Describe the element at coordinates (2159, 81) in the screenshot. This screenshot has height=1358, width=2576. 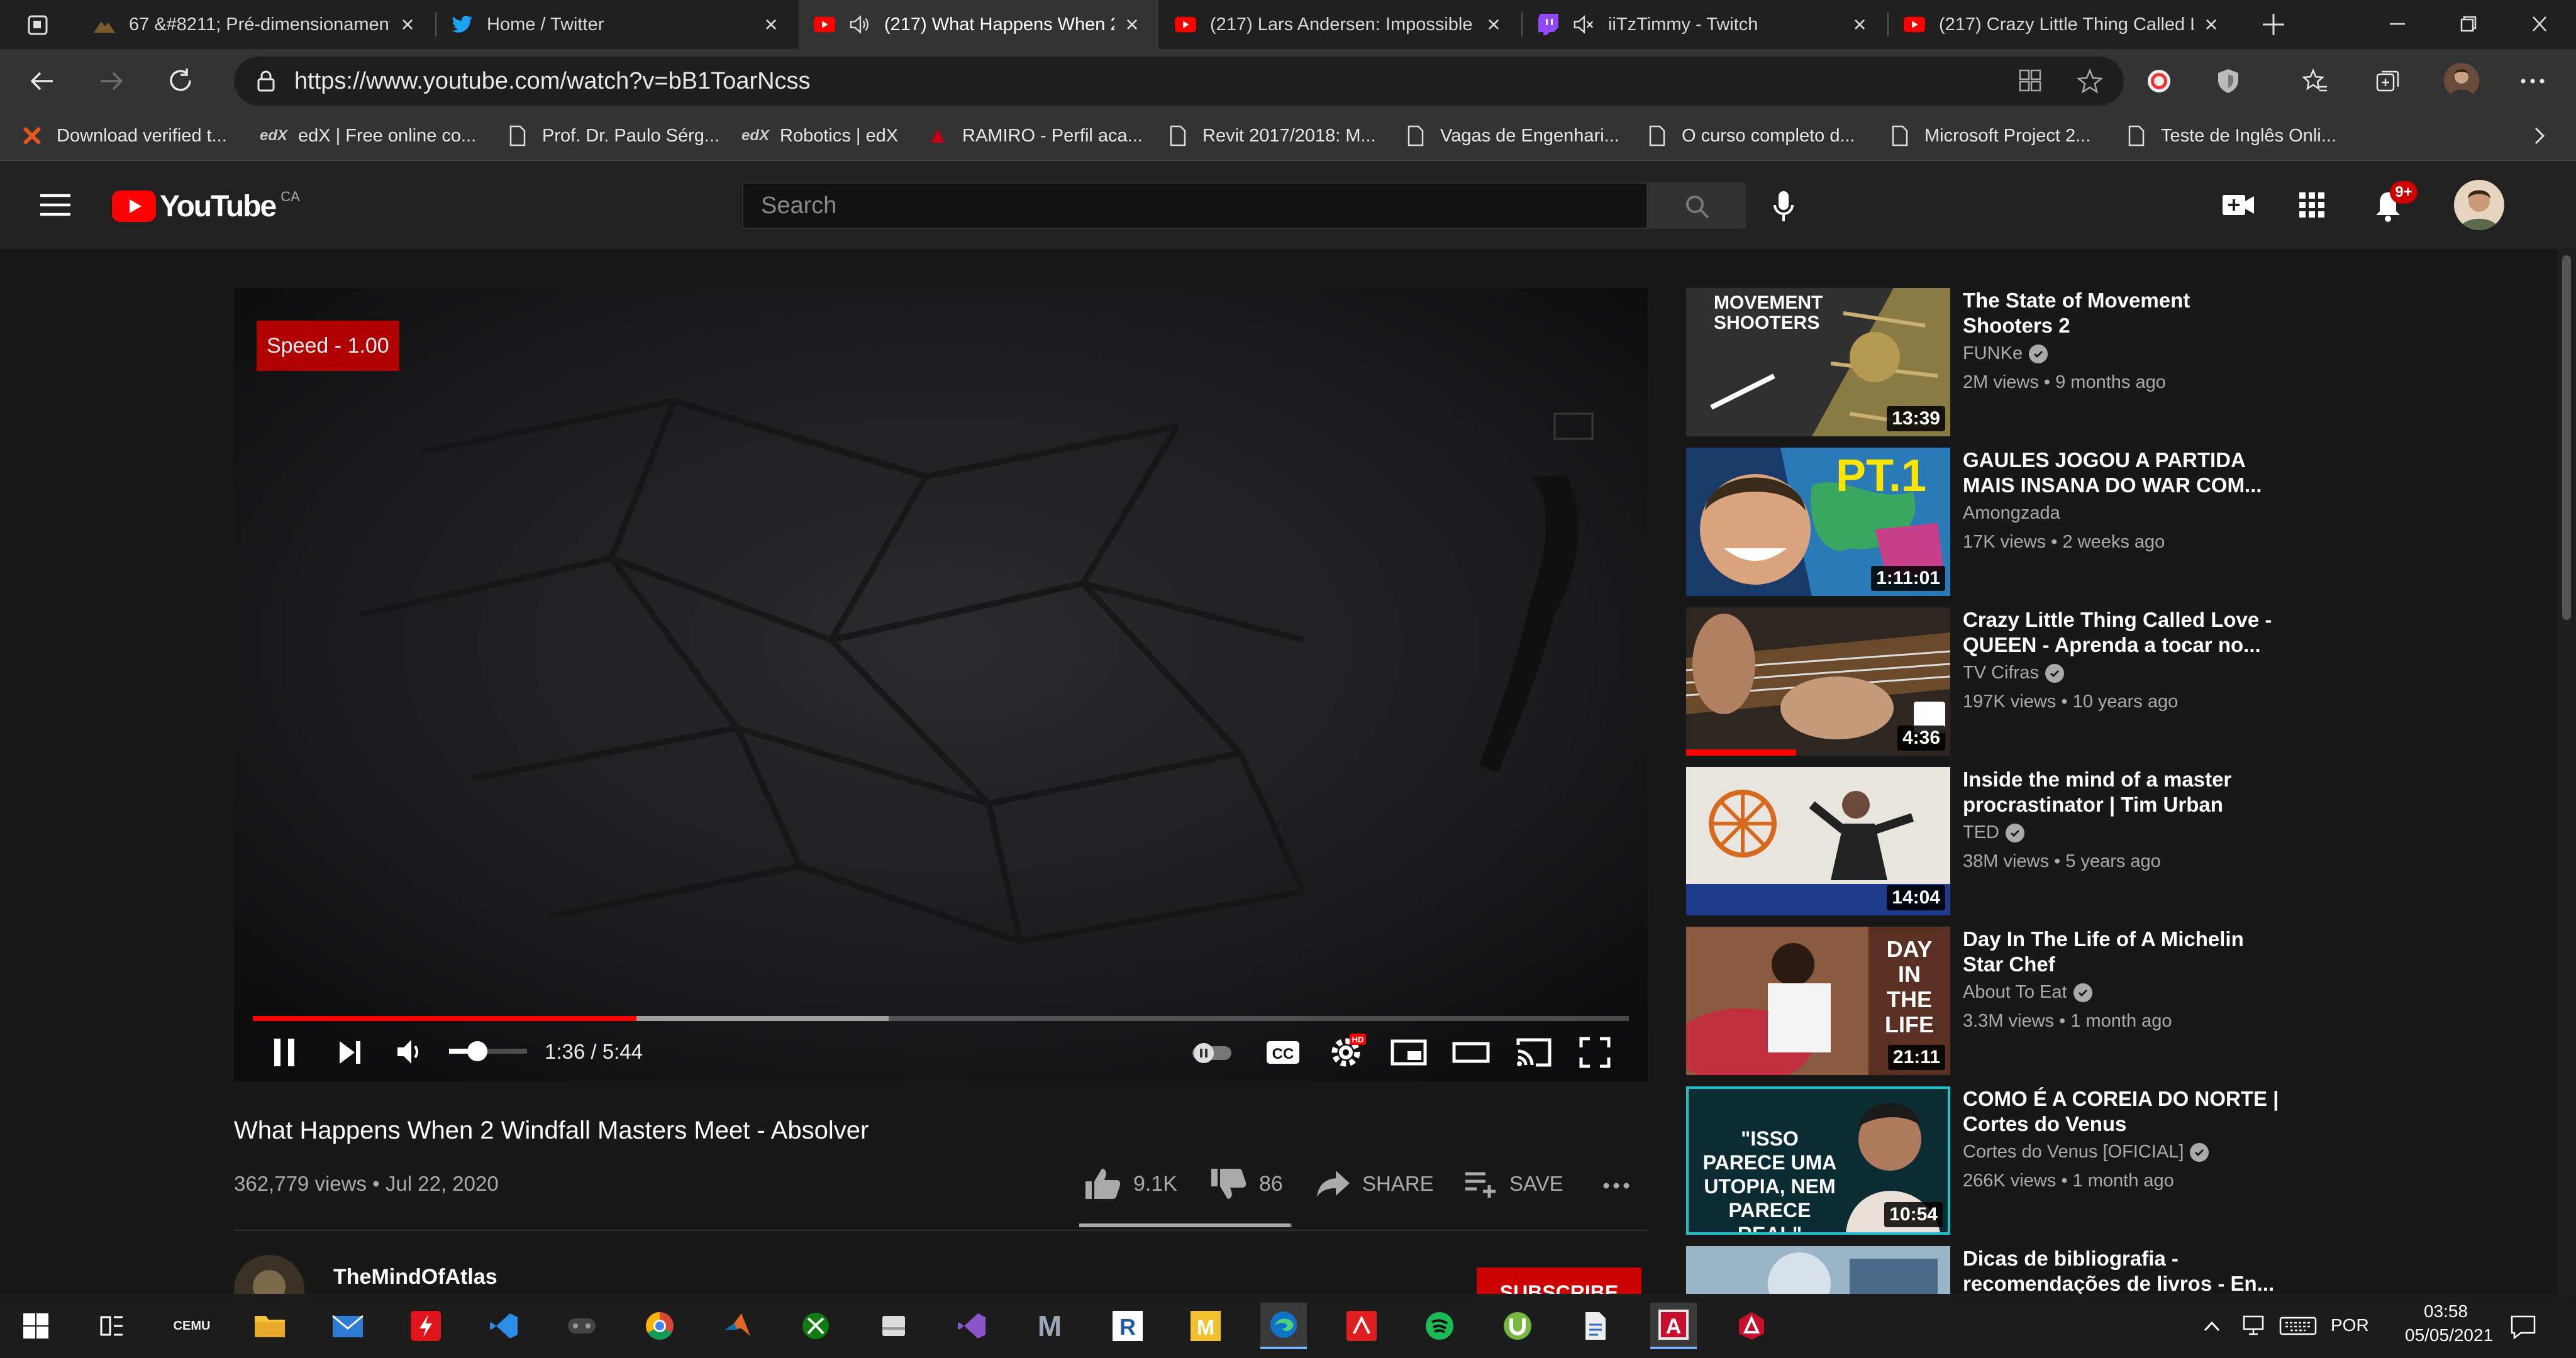
I see `extension-record-icon` at that location.